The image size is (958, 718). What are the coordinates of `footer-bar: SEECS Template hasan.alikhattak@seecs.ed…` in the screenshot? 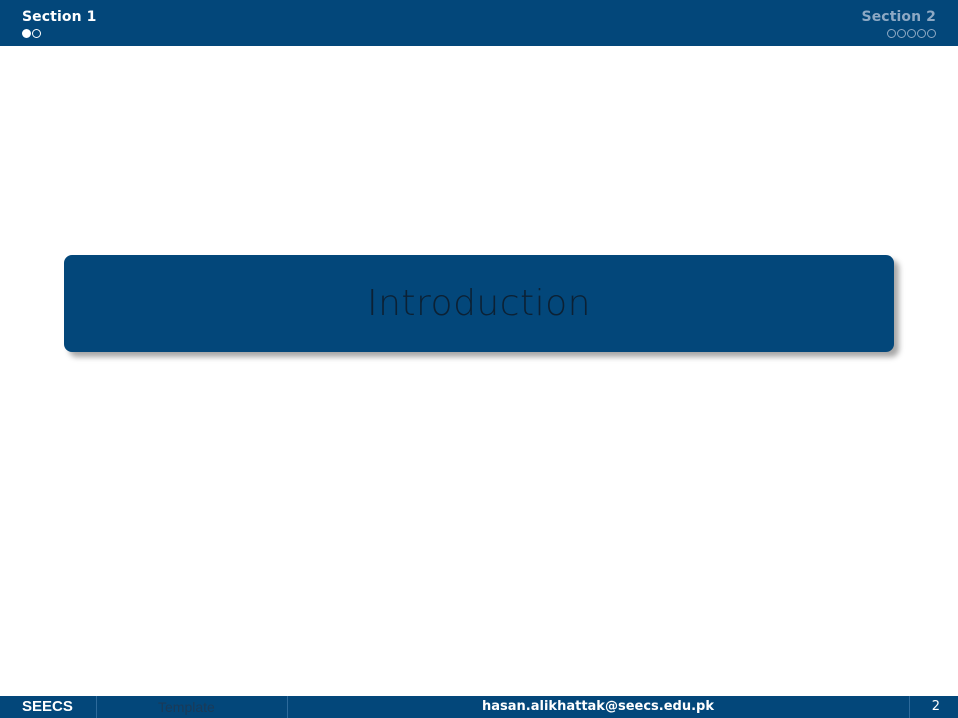 It's located at (479, 707).